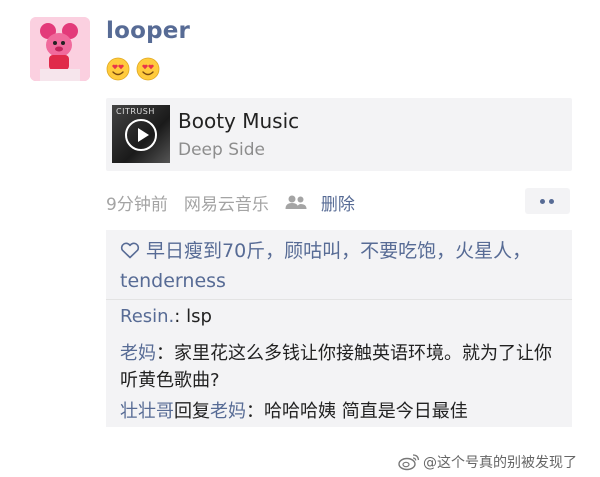 The height and width of the screenshot is (477, 600). Describe the element at coordinates (137, 204) in the screenshot. I see `post-time: 9分钟前` at that location.